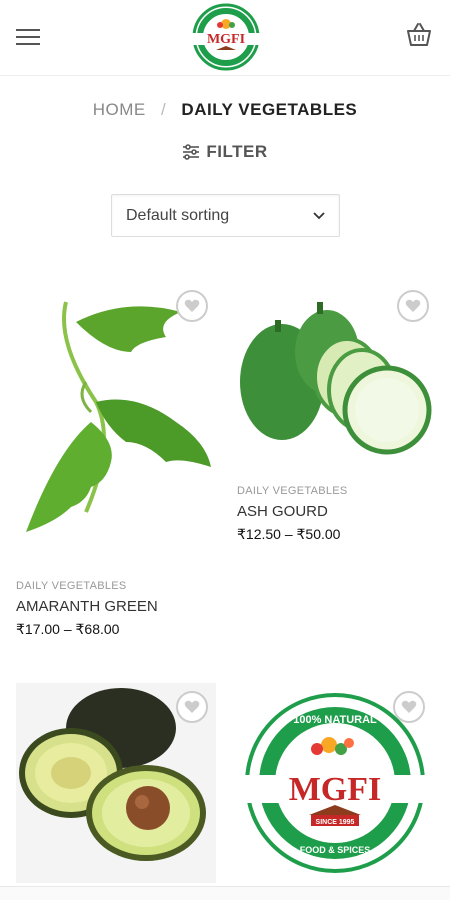 The image size is (450, 900). I want to click on site-header: MGFI, so click(225, 38).